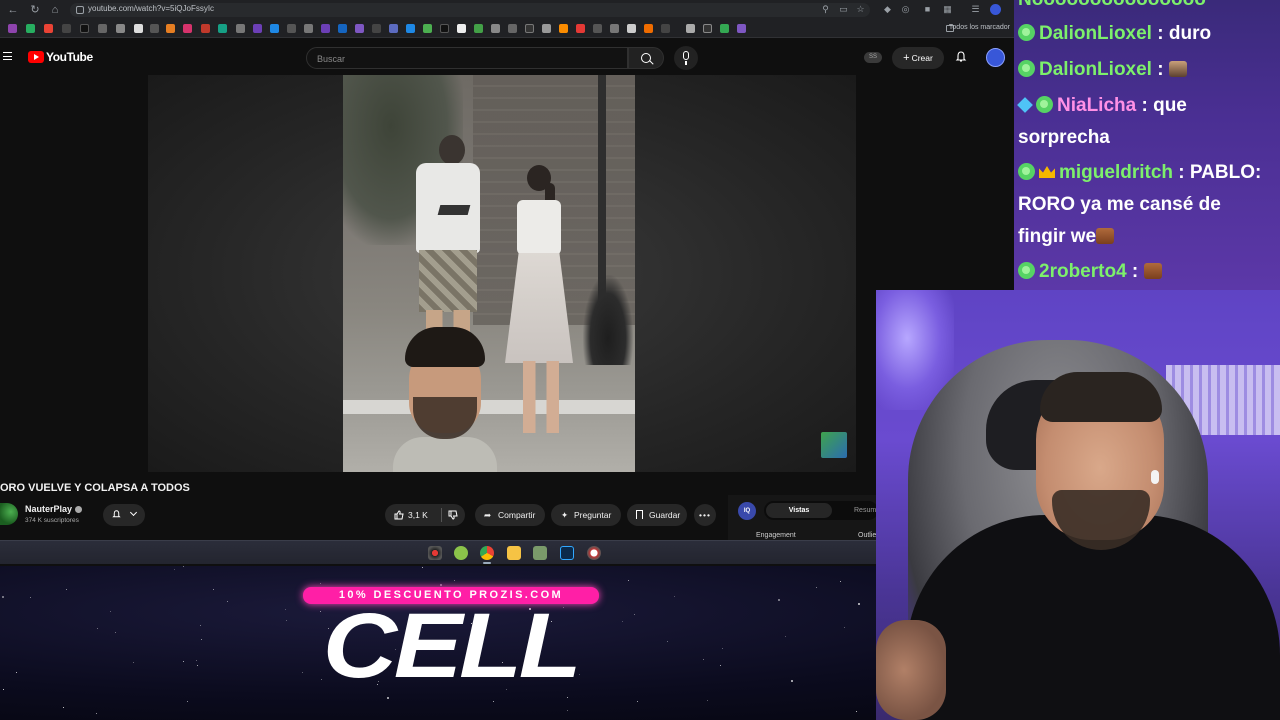 The image size is (1280, 720). I want to click on chat-username: NiaLicha, so click(1096, 105).